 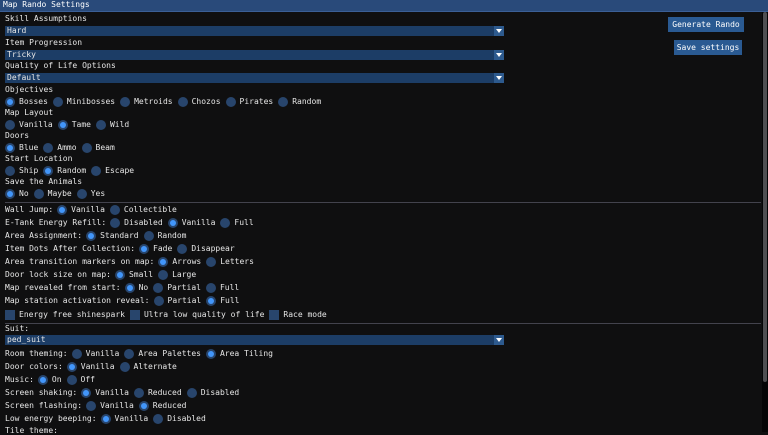 What do you see at coordinates (49, 379) in the screenshot?
I see `music-option-on: On` at bounding box center [49, 379].